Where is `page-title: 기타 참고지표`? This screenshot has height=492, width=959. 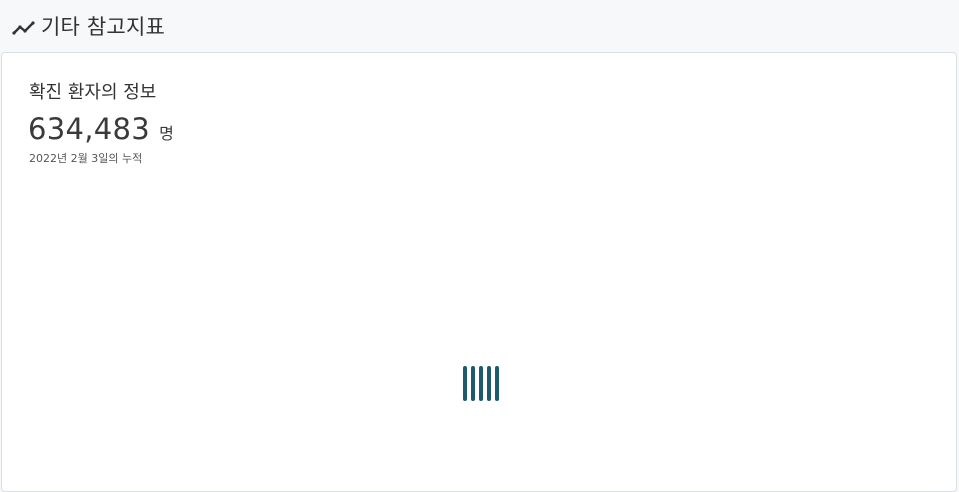 page-title: 기타 참고지표 is located at coordinates (103, 27).